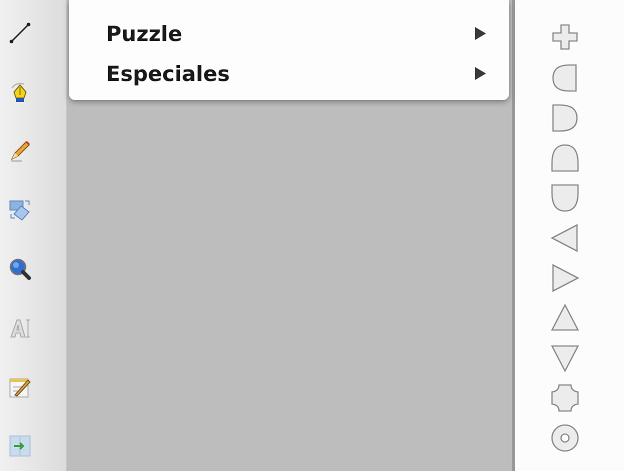 The height and width of the screenshot is (471, 624). Describe the element at coordinates (20, 33) in the screenshot. I see `line-tool-icon` at that location.